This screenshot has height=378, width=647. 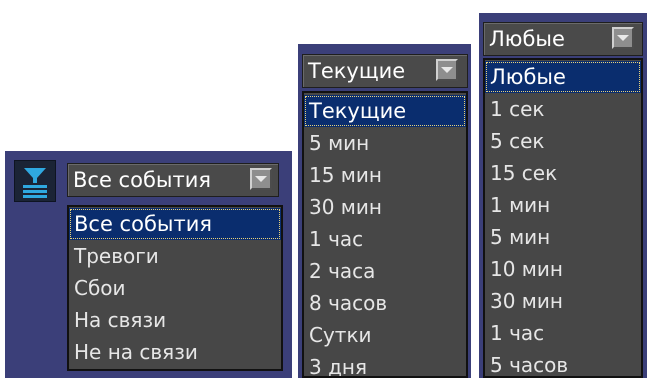 What do you see at coordinates (563, 141) in the screenshot?
I see `duration-option: 5 сек` at bounding box center [563, 141].